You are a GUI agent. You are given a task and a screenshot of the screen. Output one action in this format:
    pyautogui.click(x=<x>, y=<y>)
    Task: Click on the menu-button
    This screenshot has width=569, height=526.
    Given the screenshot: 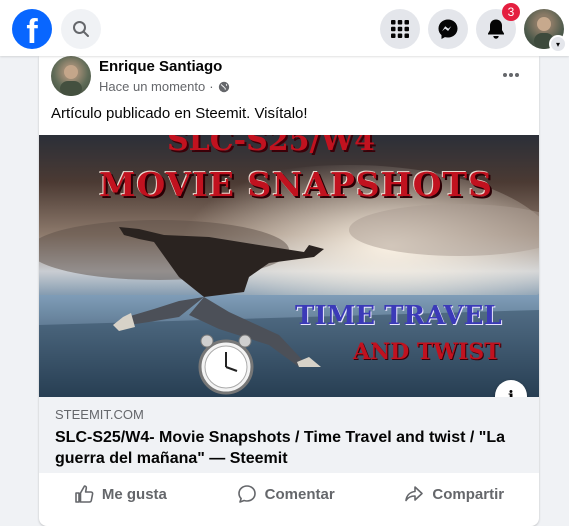 What is the action you would take?
    pyautogui.click(x=400, y=29)
    